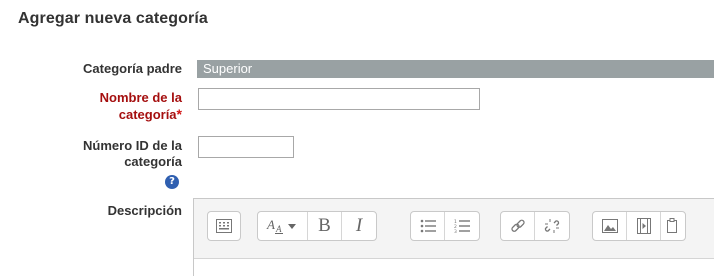  What do you see at coordinates (140, 97) in the screenshot?
I see `category-name-label-line1: Nombre de la` at bounding box center [140, 97].